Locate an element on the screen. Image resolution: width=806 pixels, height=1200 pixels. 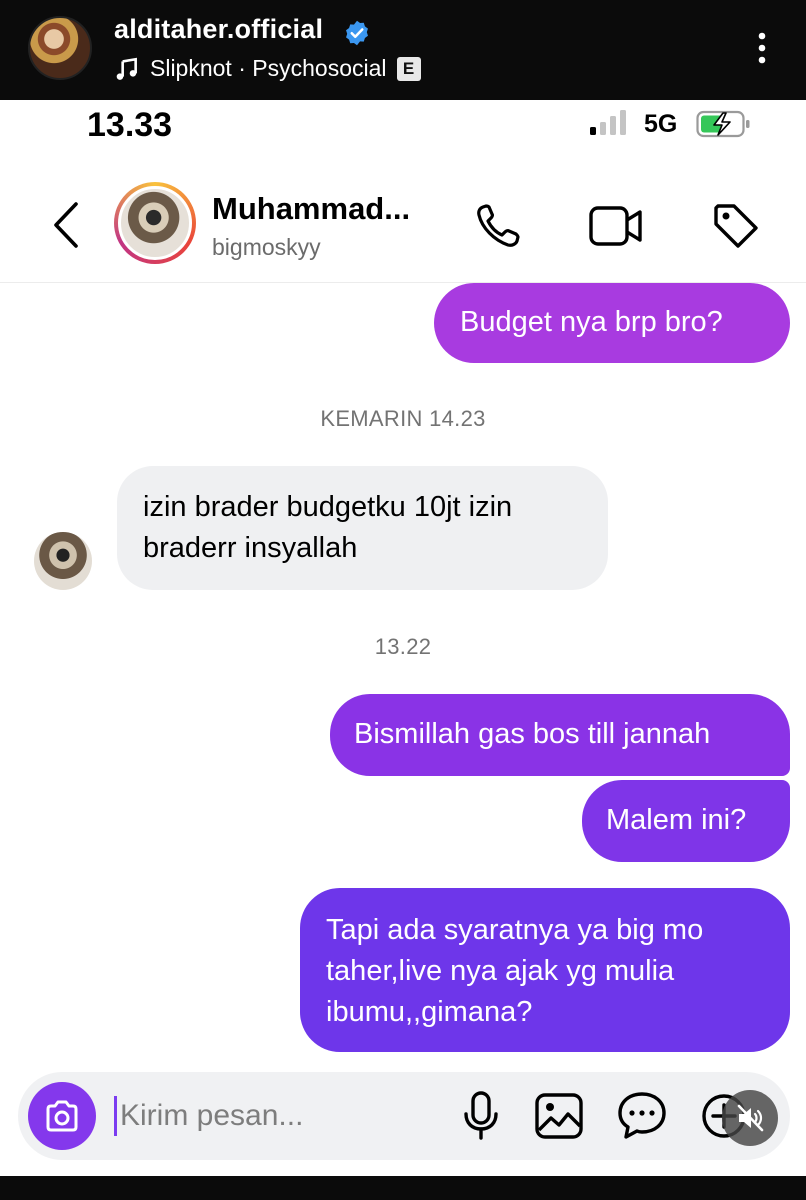
status-time: 13.33 is located at coordinates (130, 125).